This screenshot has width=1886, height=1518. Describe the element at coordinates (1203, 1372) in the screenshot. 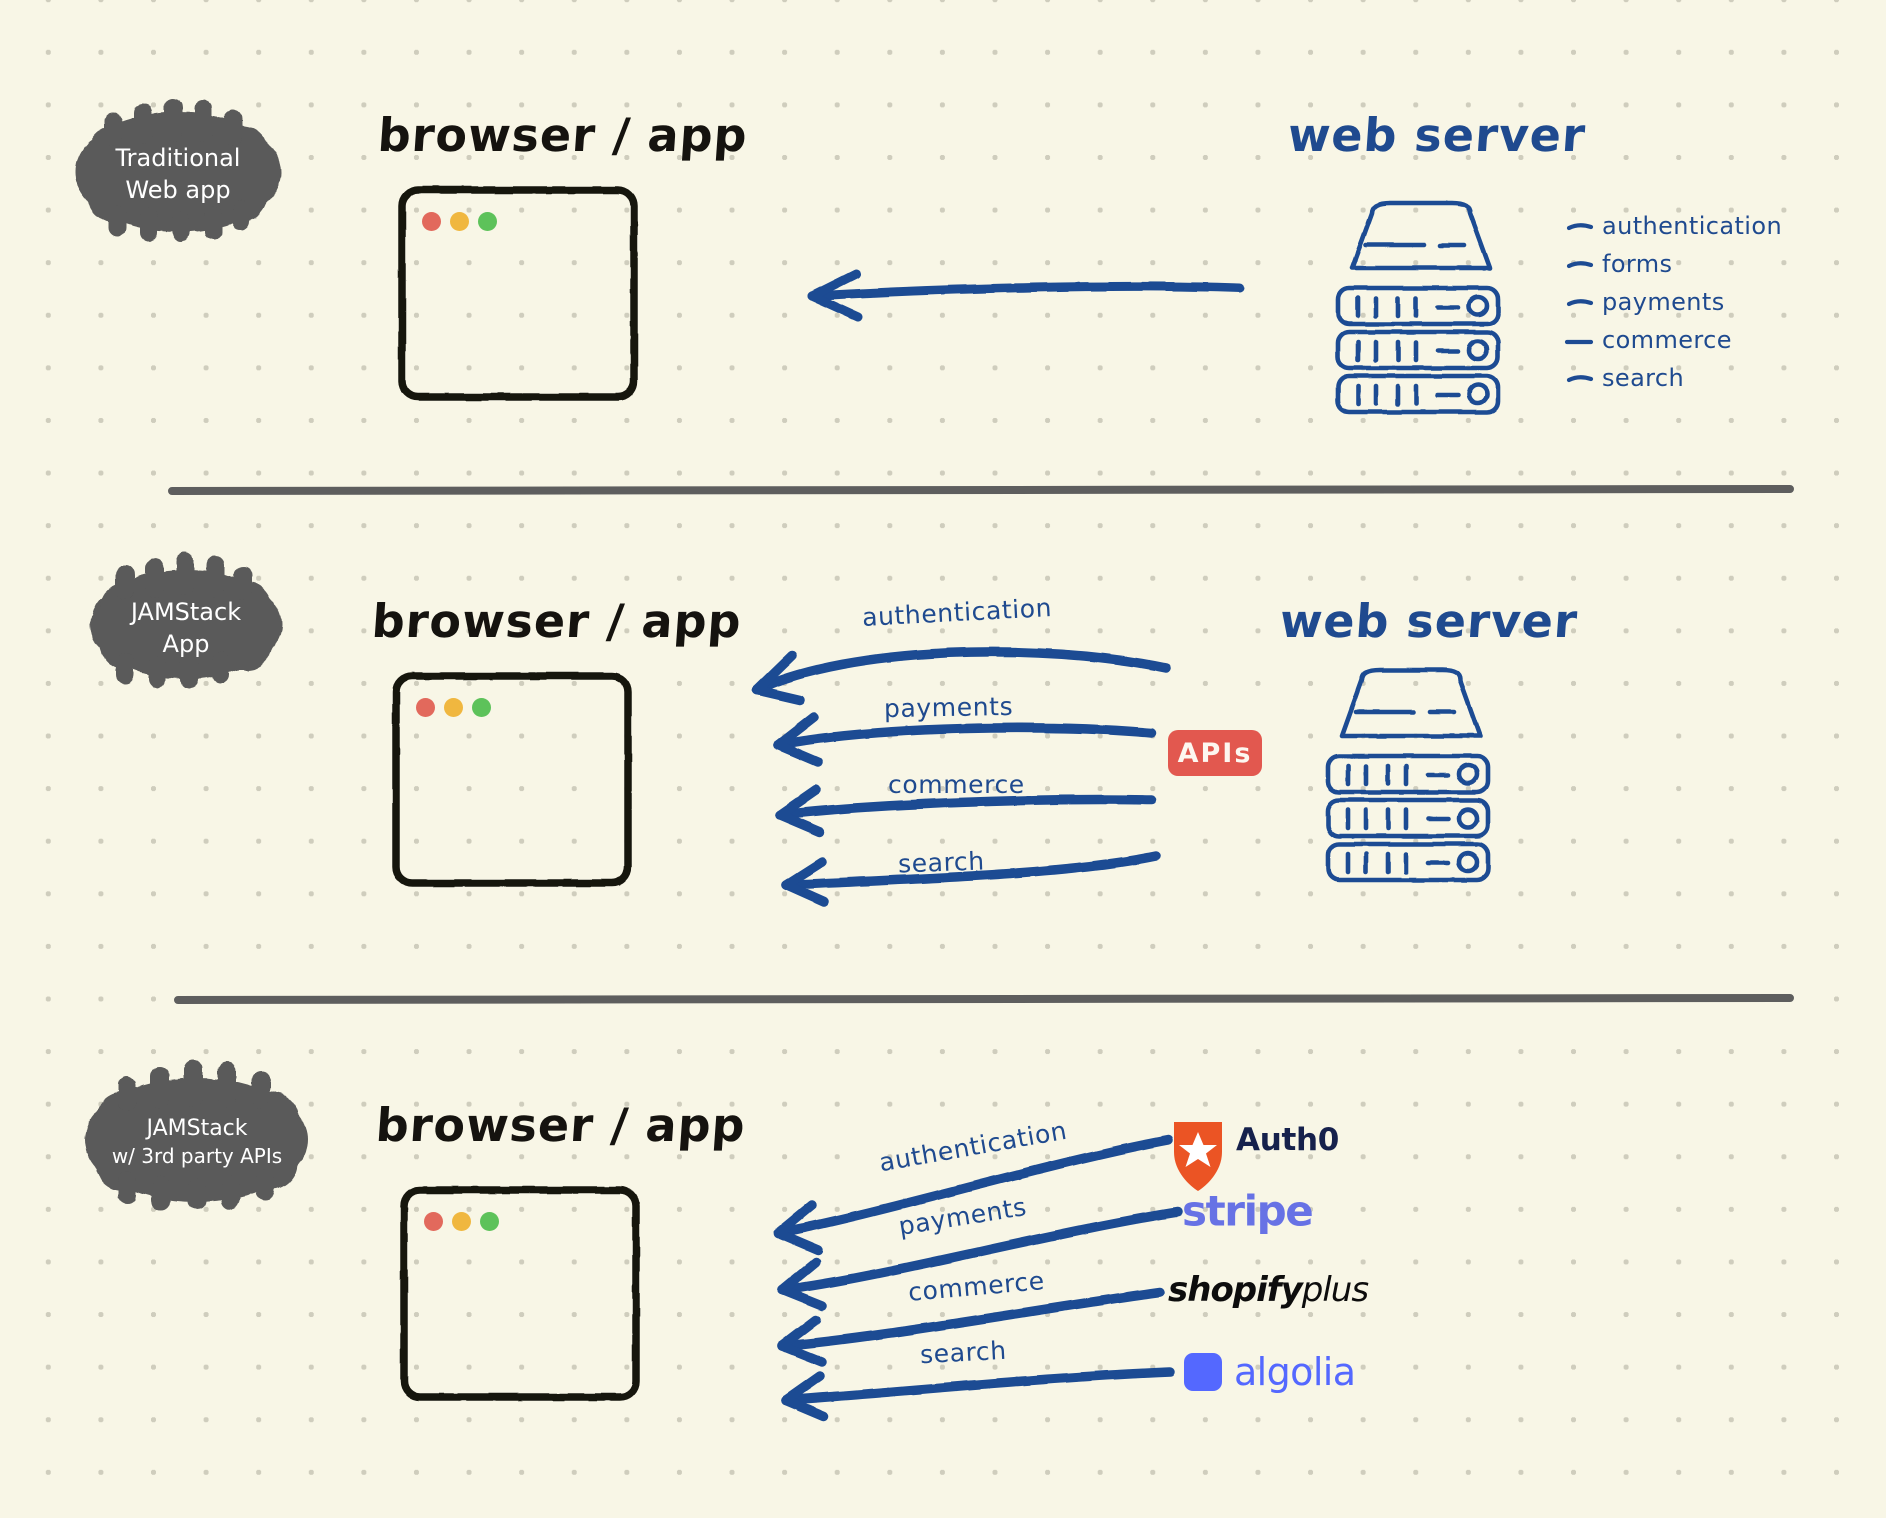

I see `algolia-mark-background` at that location.